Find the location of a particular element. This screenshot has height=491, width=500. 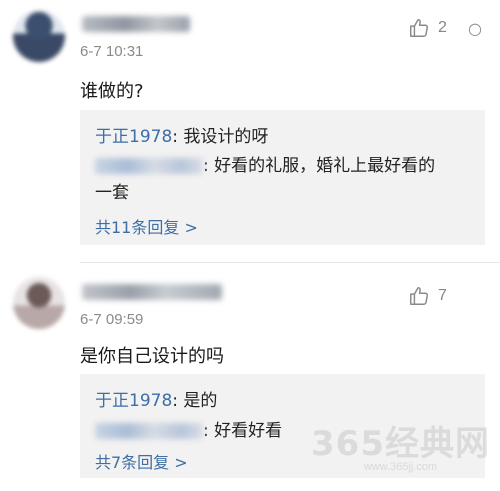

reply-item: : 好看的礼服，婚礼上最好看的 is located at coordinates (265, 163).